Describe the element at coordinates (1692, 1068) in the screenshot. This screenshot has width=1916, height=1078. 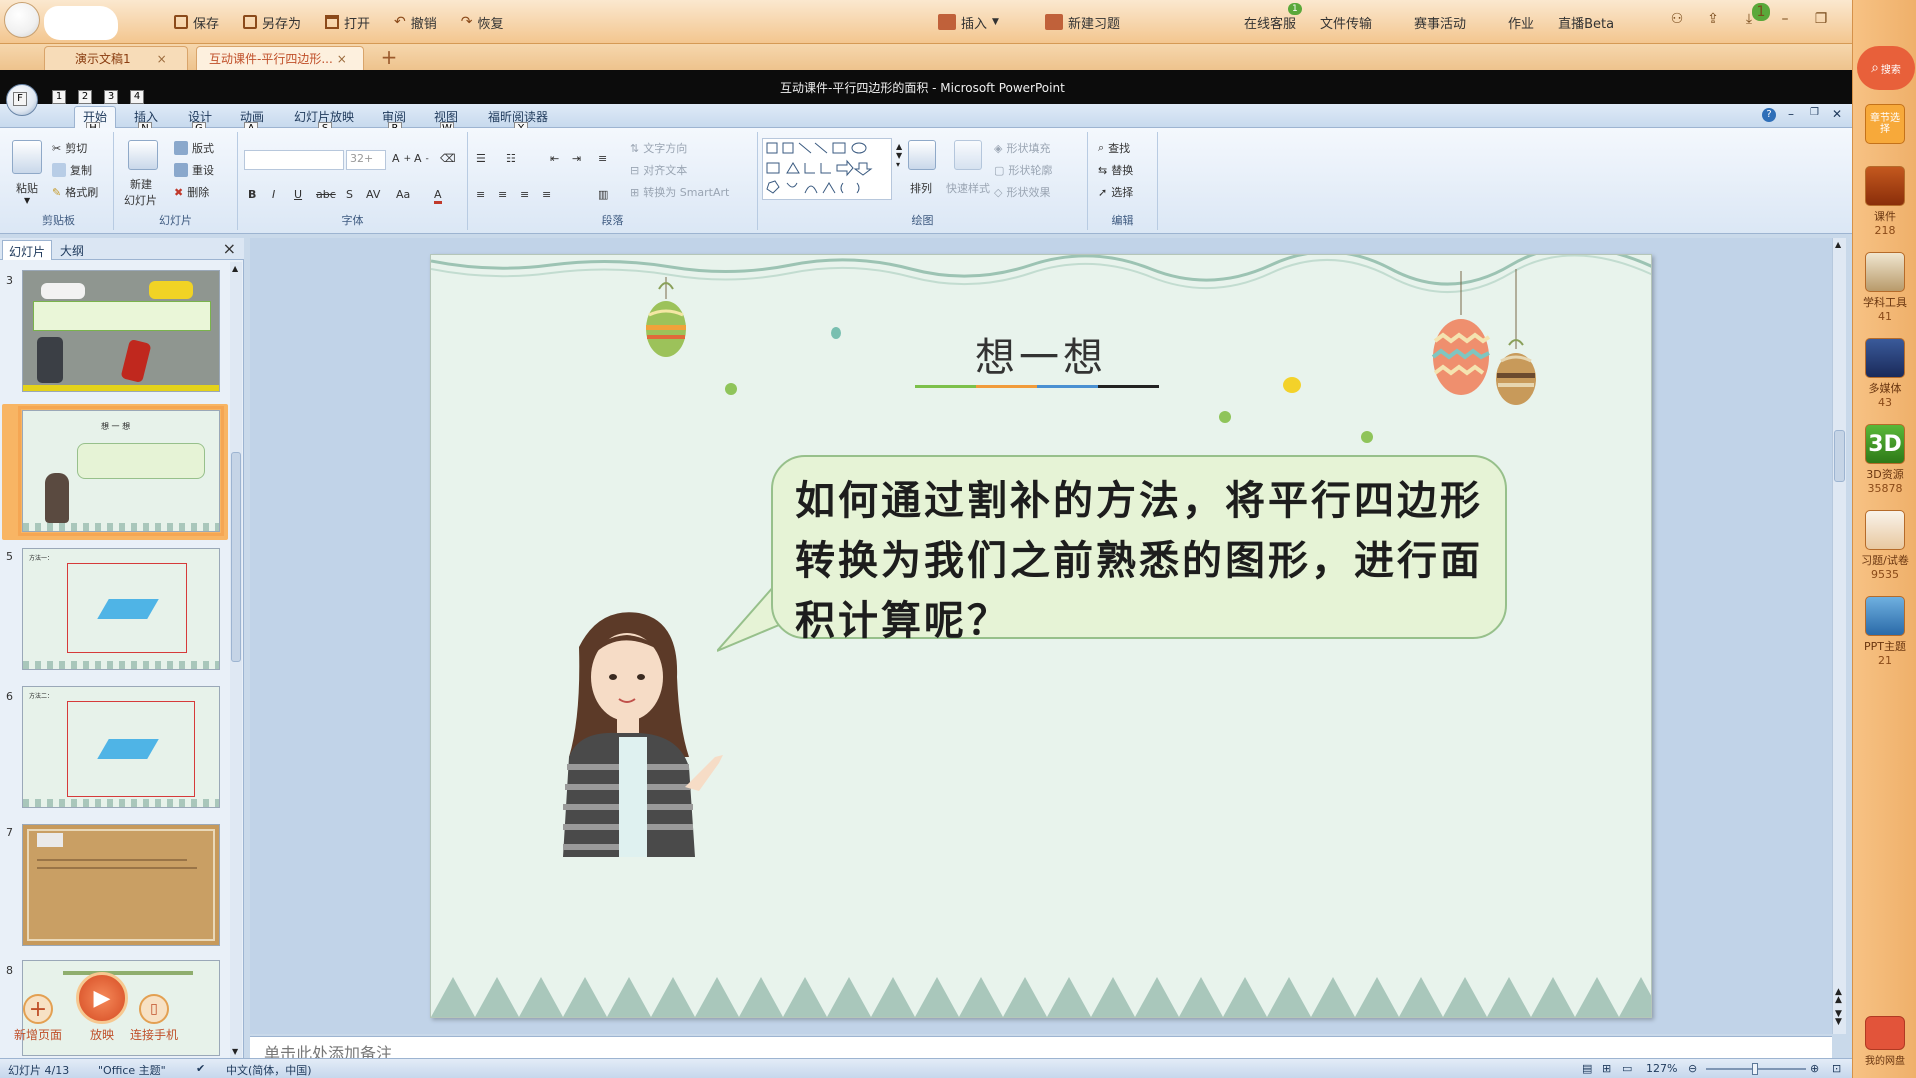
I see `zoom-out-icon: ⊖` at that location.